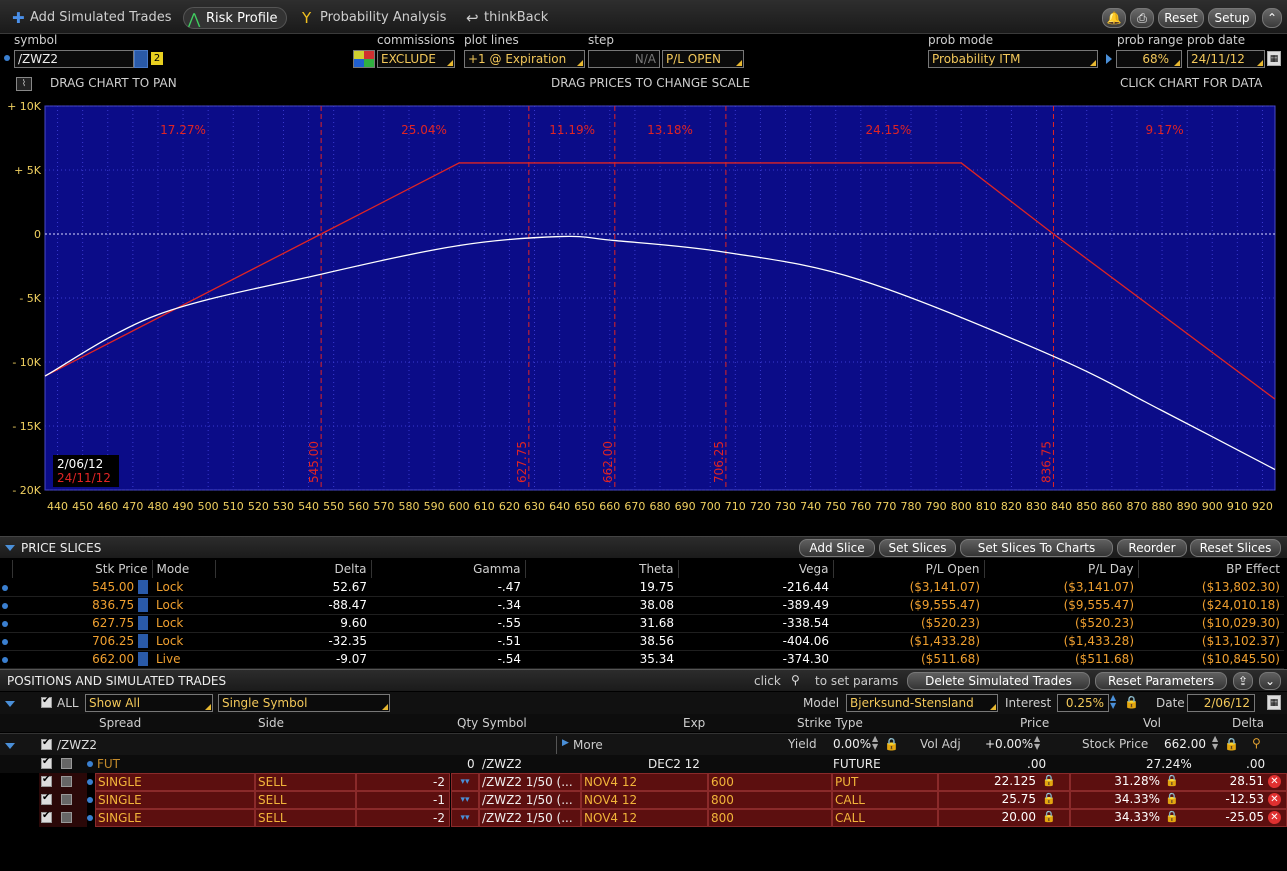 The width and height of the screenshot is (1287, 871). Describe the element at coordinates (1049, 816) in the screenshot. I see `price-lock-icon: 🔒` at that location.